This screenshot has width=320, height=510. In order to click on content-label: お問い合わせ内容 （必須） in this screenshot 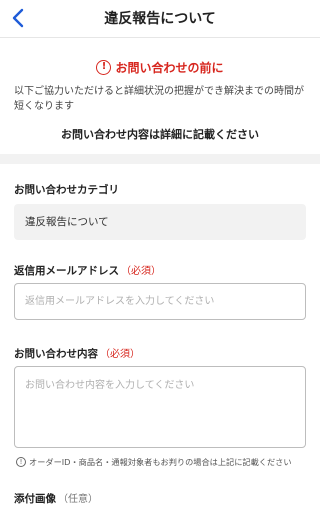, I will do `click(77, 353)`.